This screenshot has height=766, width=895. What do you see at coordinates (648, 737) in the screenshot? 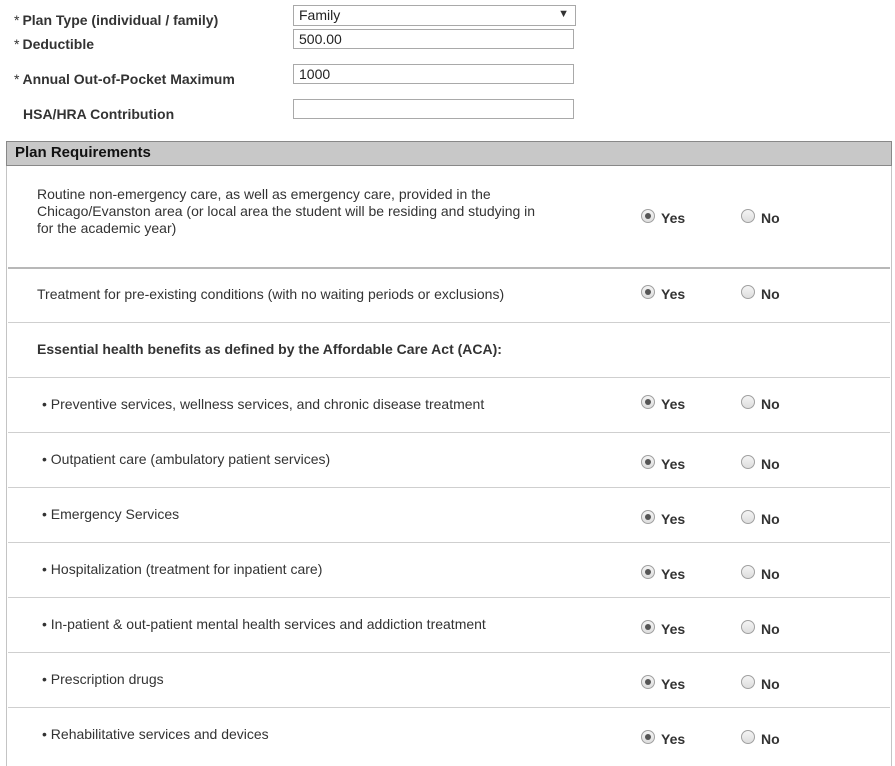
I see `radio-yes-rehabilitative` at bounding box center [648, 737].